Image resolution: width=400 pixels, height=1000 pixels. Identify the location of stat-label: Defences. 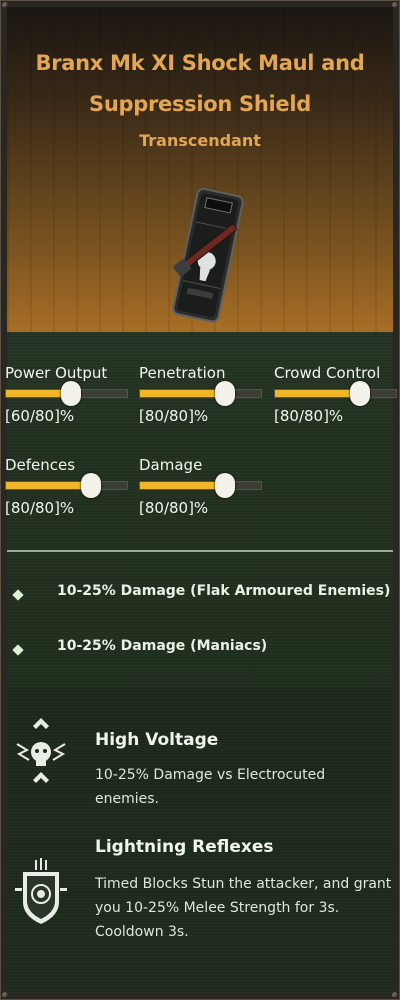
(40, 465).